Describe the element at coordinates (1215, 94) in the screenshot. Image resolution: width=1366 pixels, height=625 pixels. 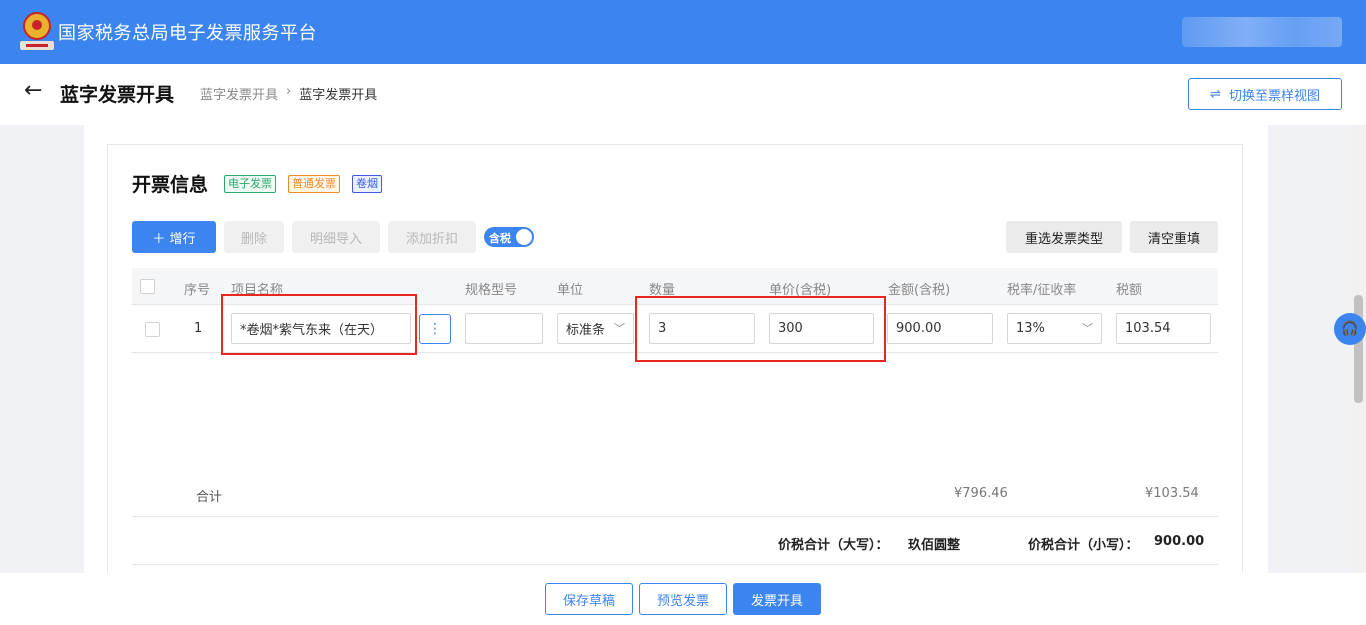
I see `switch-arrows-icon: ⇌` at that location.